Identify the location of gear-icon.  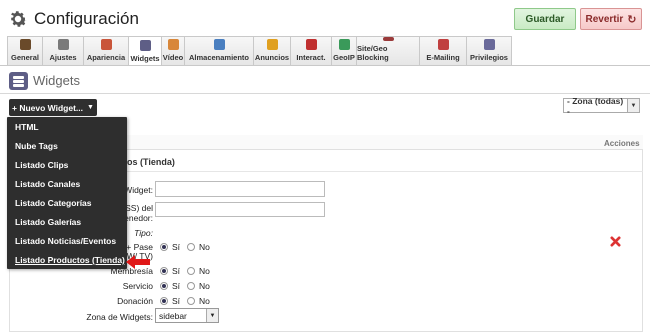
(18, 19).